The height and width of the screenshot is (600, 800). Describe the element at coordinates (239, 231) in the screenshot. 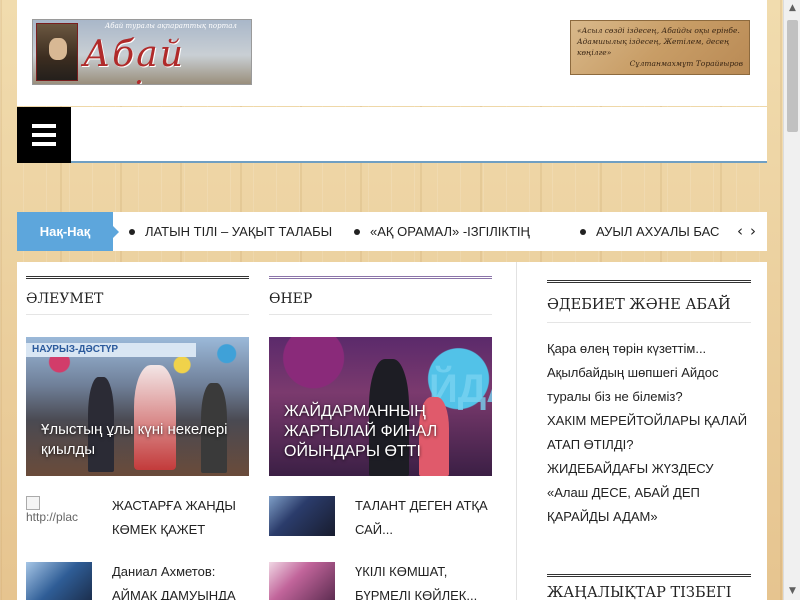

I see `ticker-item-text: ЛАТЫН ТІЛІ – УАҚЫТ ТАЛАБЫ` at that location.